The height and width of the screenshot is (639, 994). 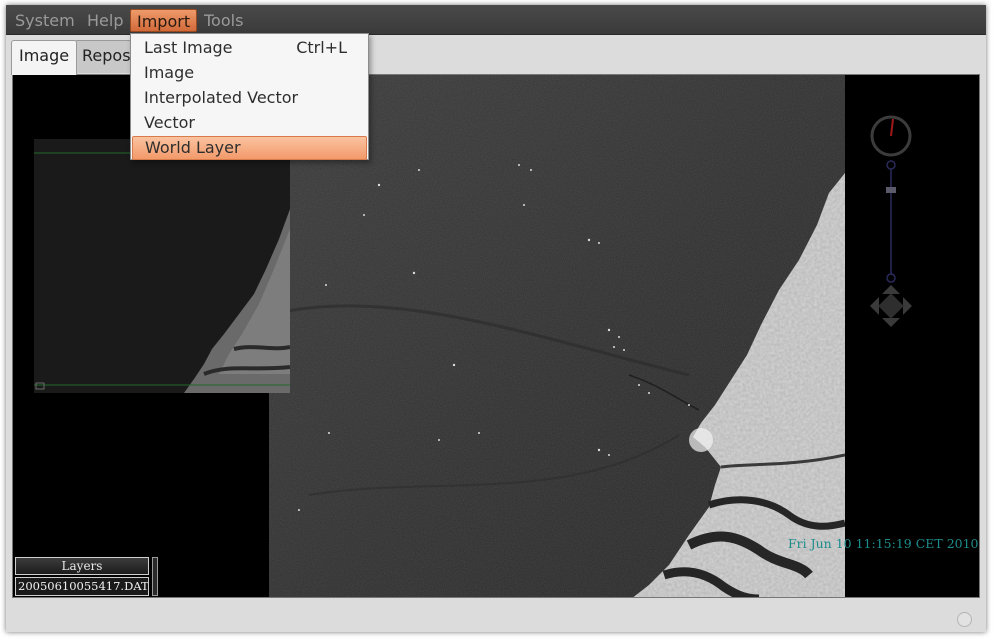 I want to click on pan-arrows-icon, so click(x=891, y=306).